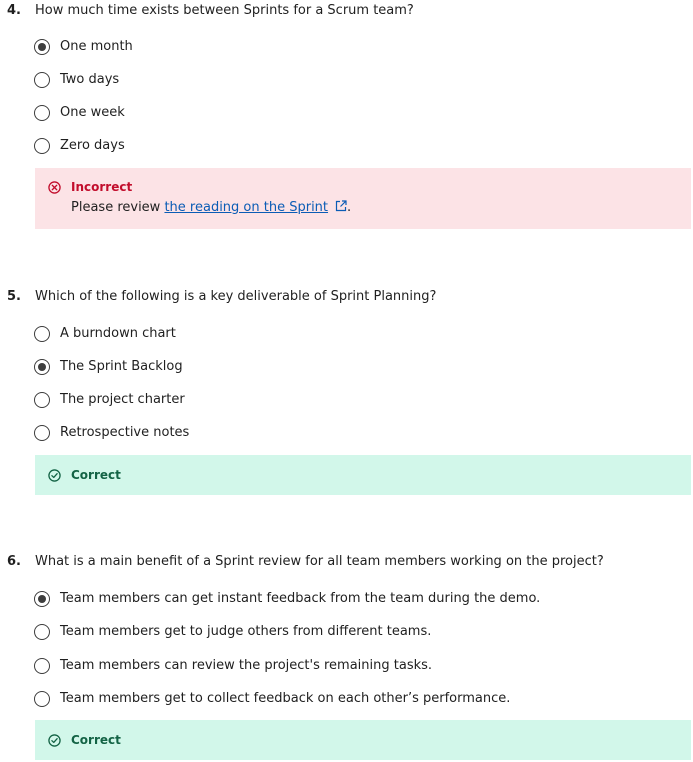 The image size is (693, 762). Describe the element at coordinates (96, 46) in the screenshot. I see `option-label: One month` at that location.